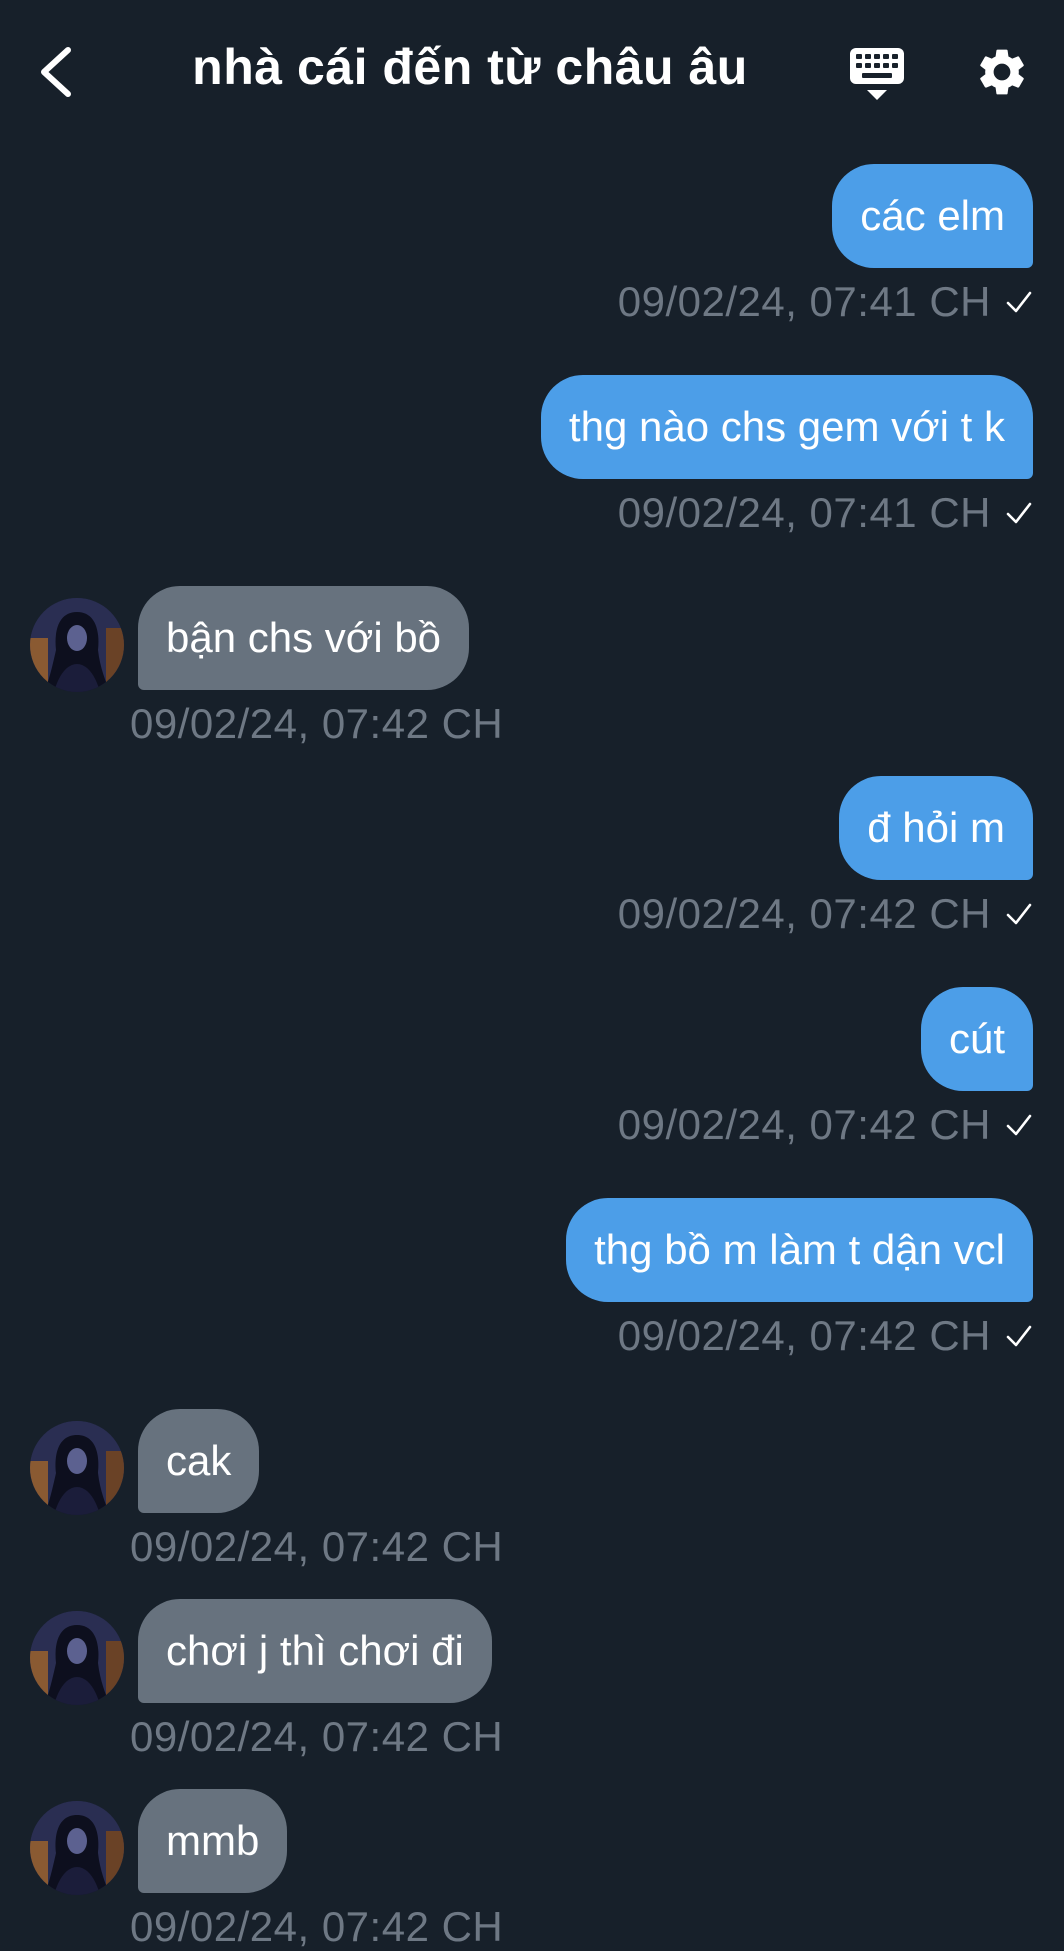 The height and width of the screenshot is (1951, 1064). I want to click on gear-icon, so click(1002, 72).